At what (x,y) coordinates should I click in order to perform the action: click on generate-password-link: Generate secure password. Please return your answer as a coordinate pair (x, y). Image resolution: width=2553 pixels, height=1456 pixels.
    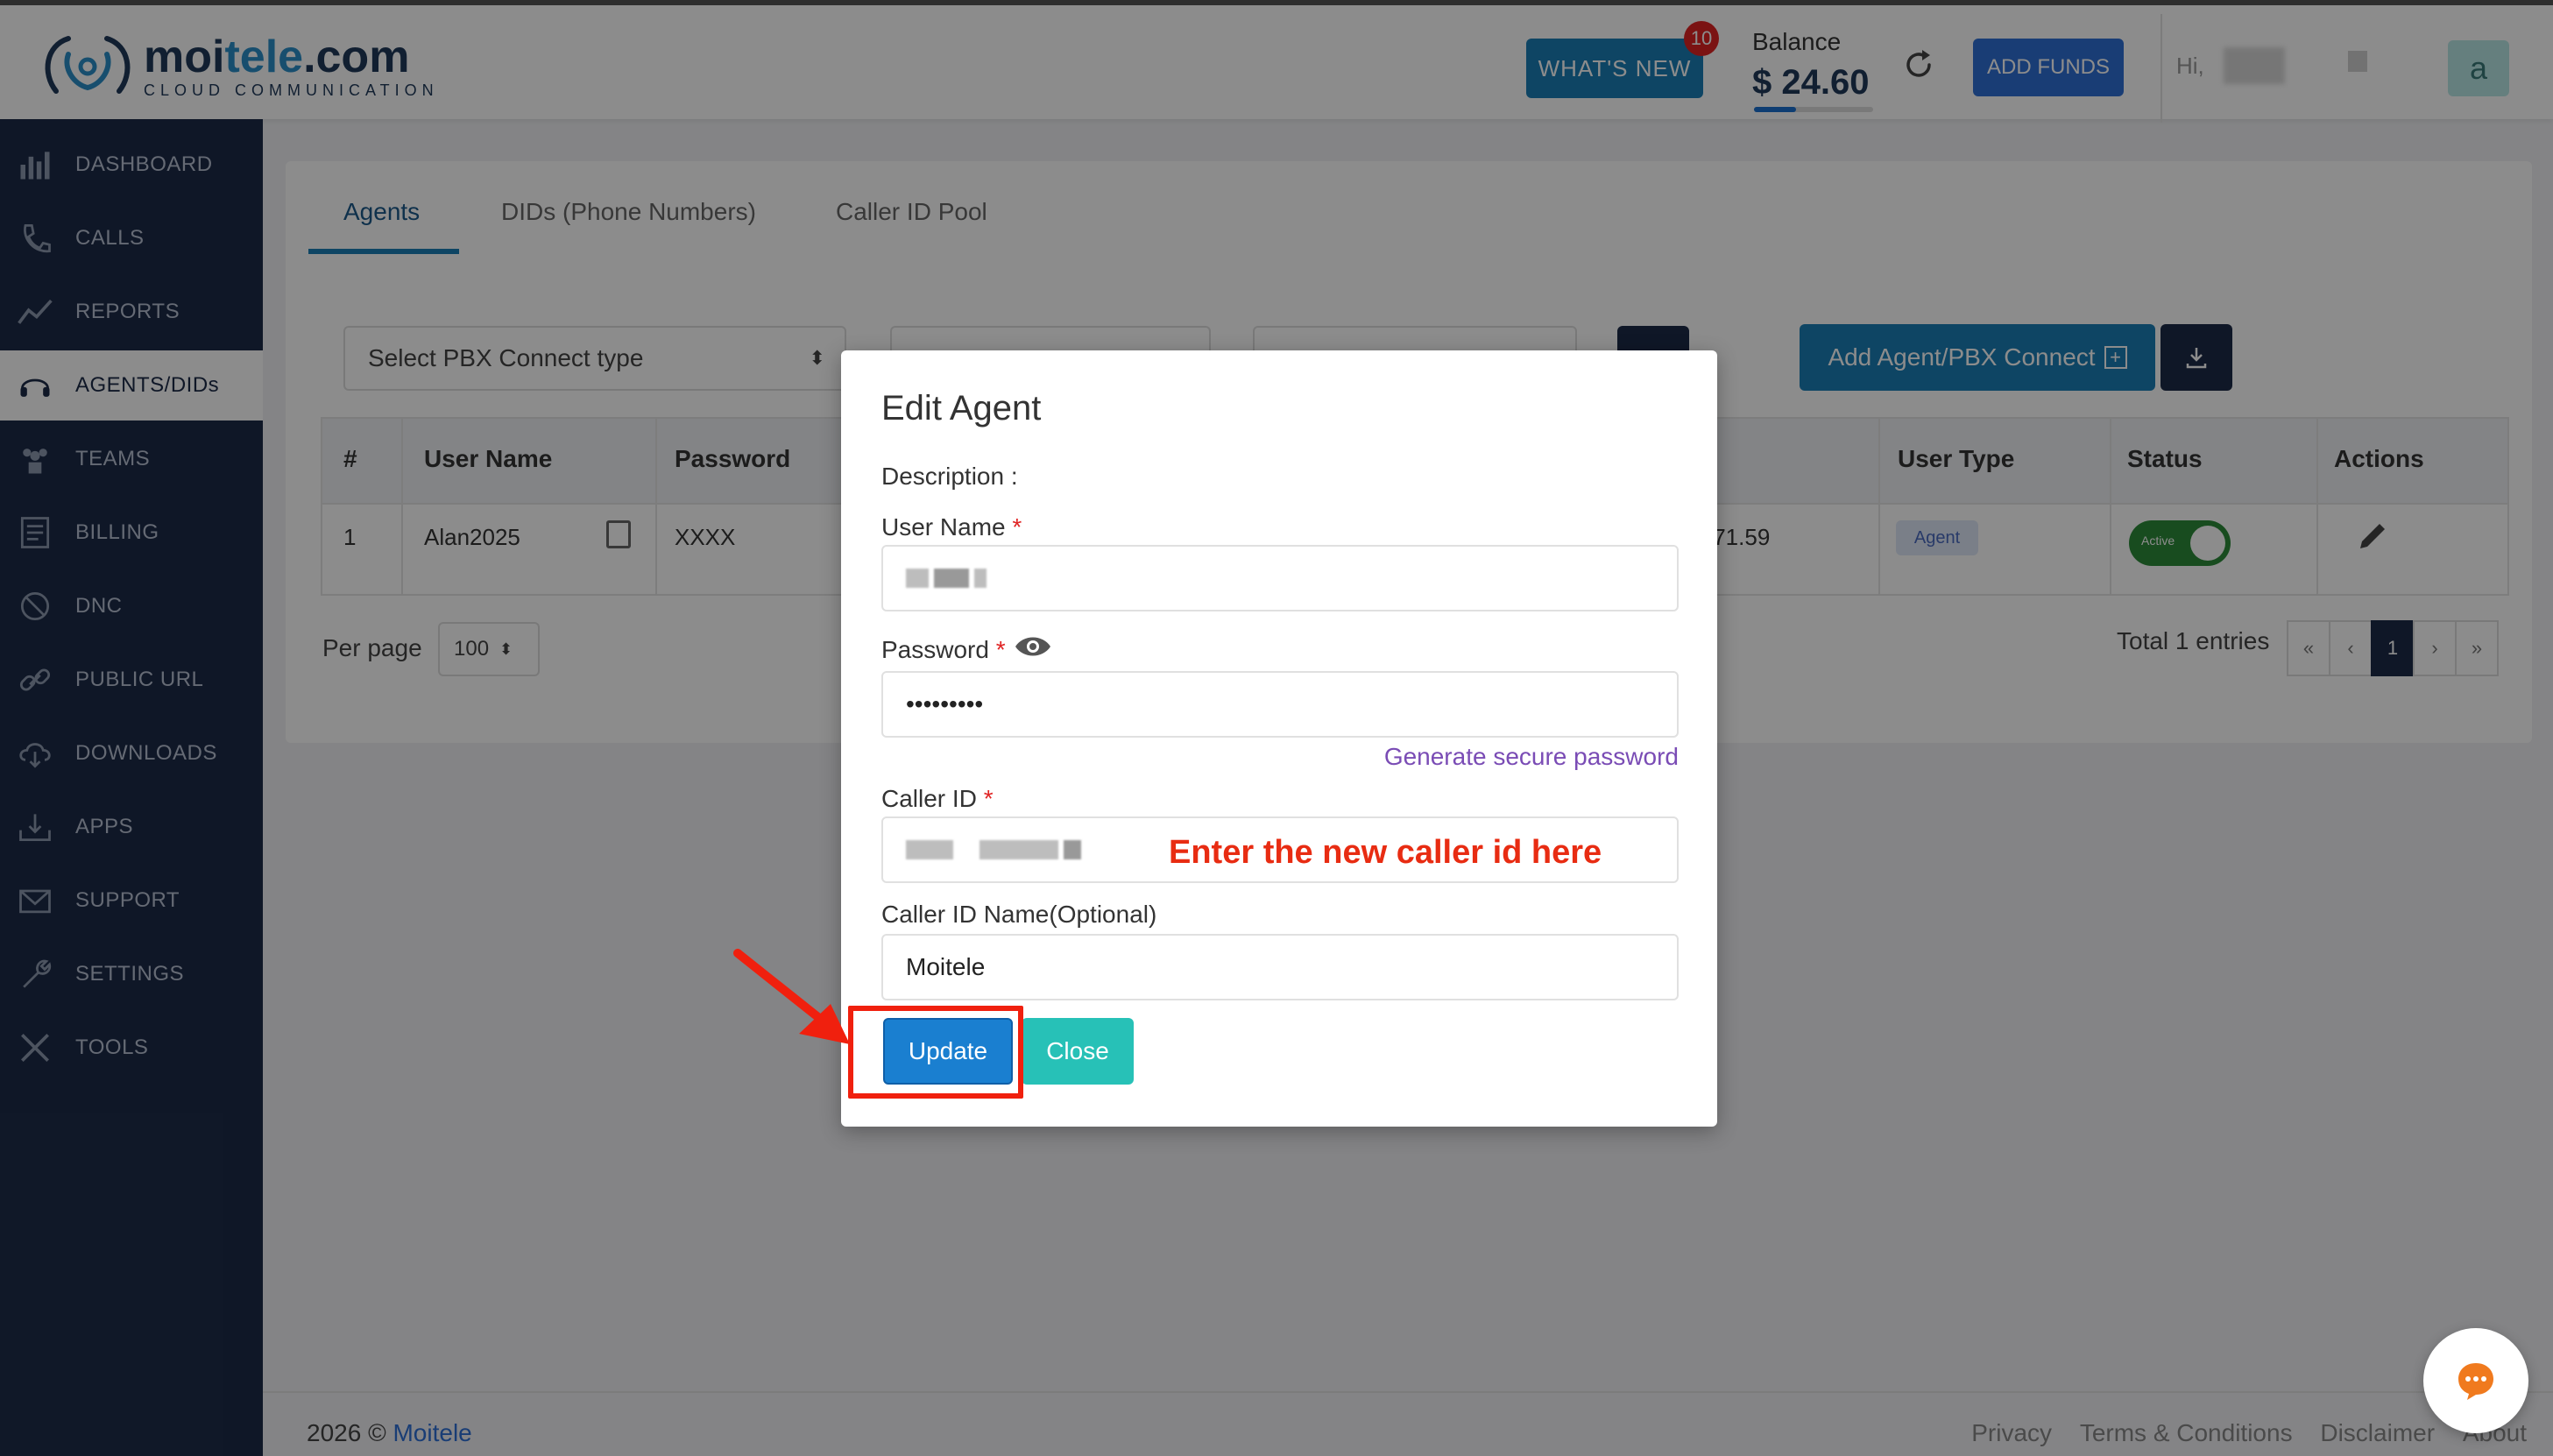
    Looking at the image, I should click on (1531, 757).